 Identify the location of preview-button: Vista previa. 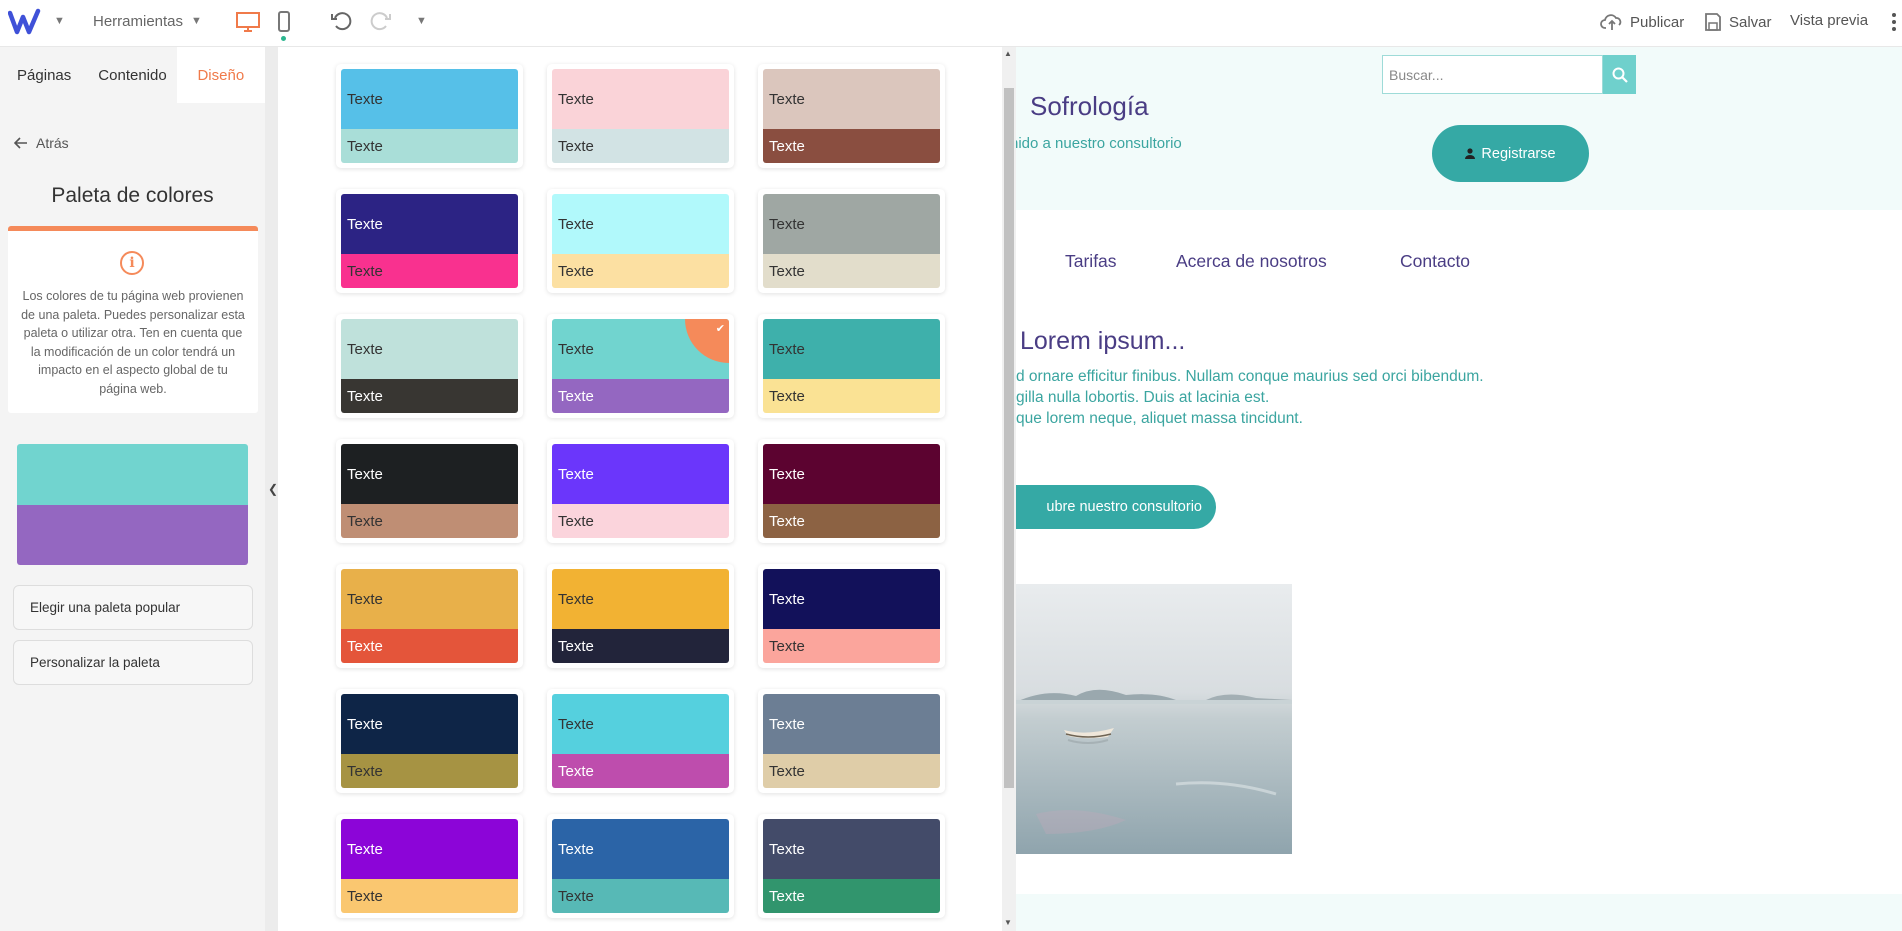
(1829, 20).